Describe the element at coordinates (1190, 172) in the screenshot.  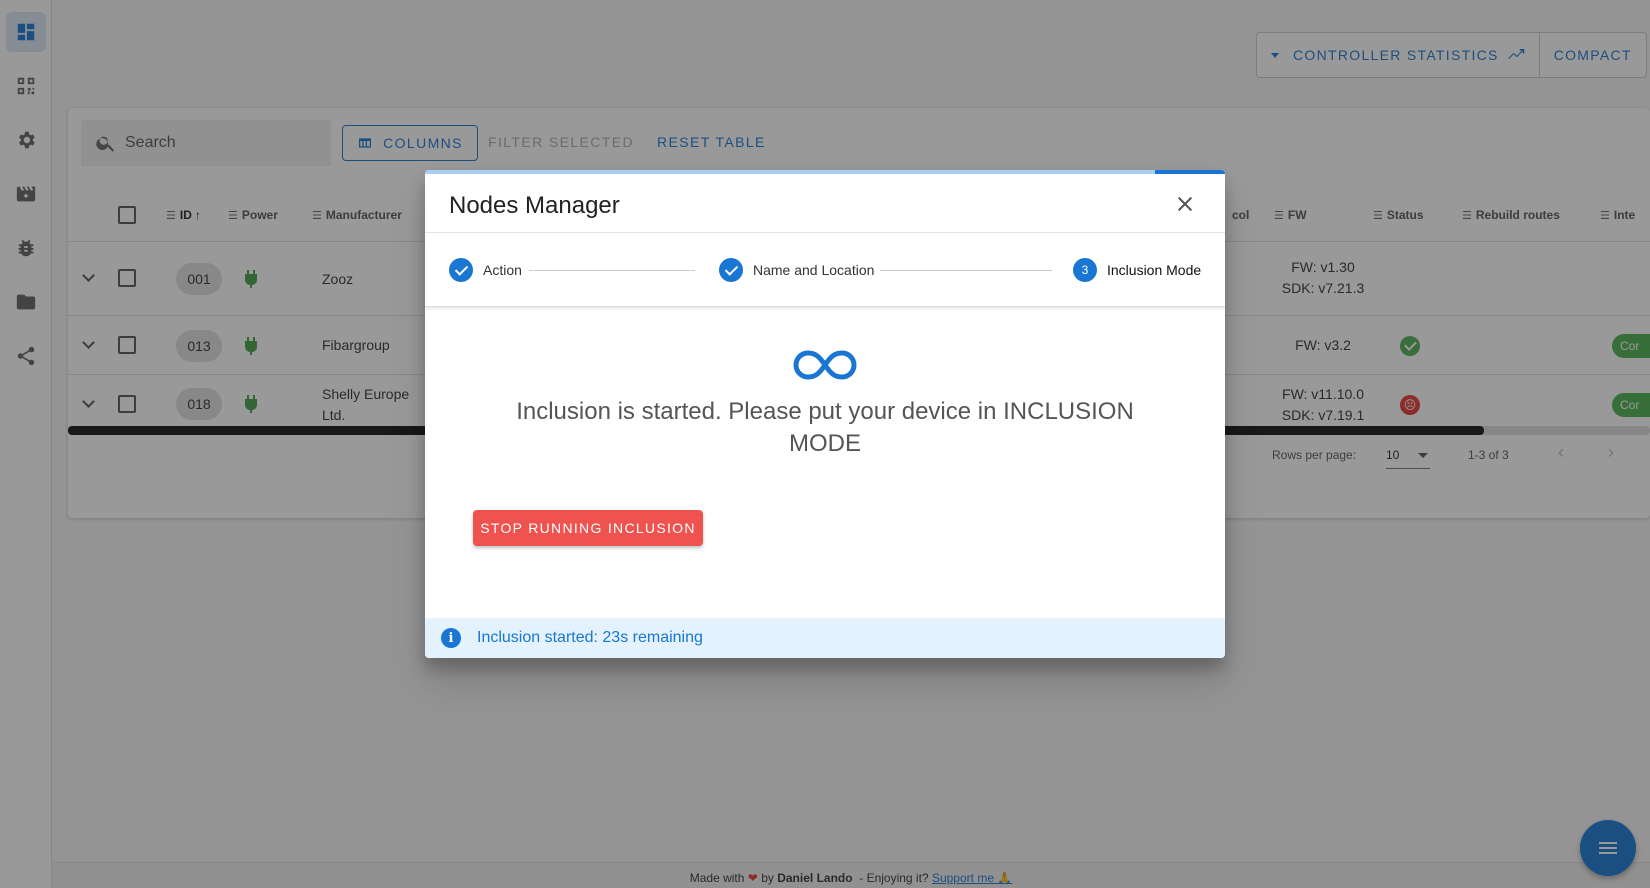
I see `progress-indicator` at that location.